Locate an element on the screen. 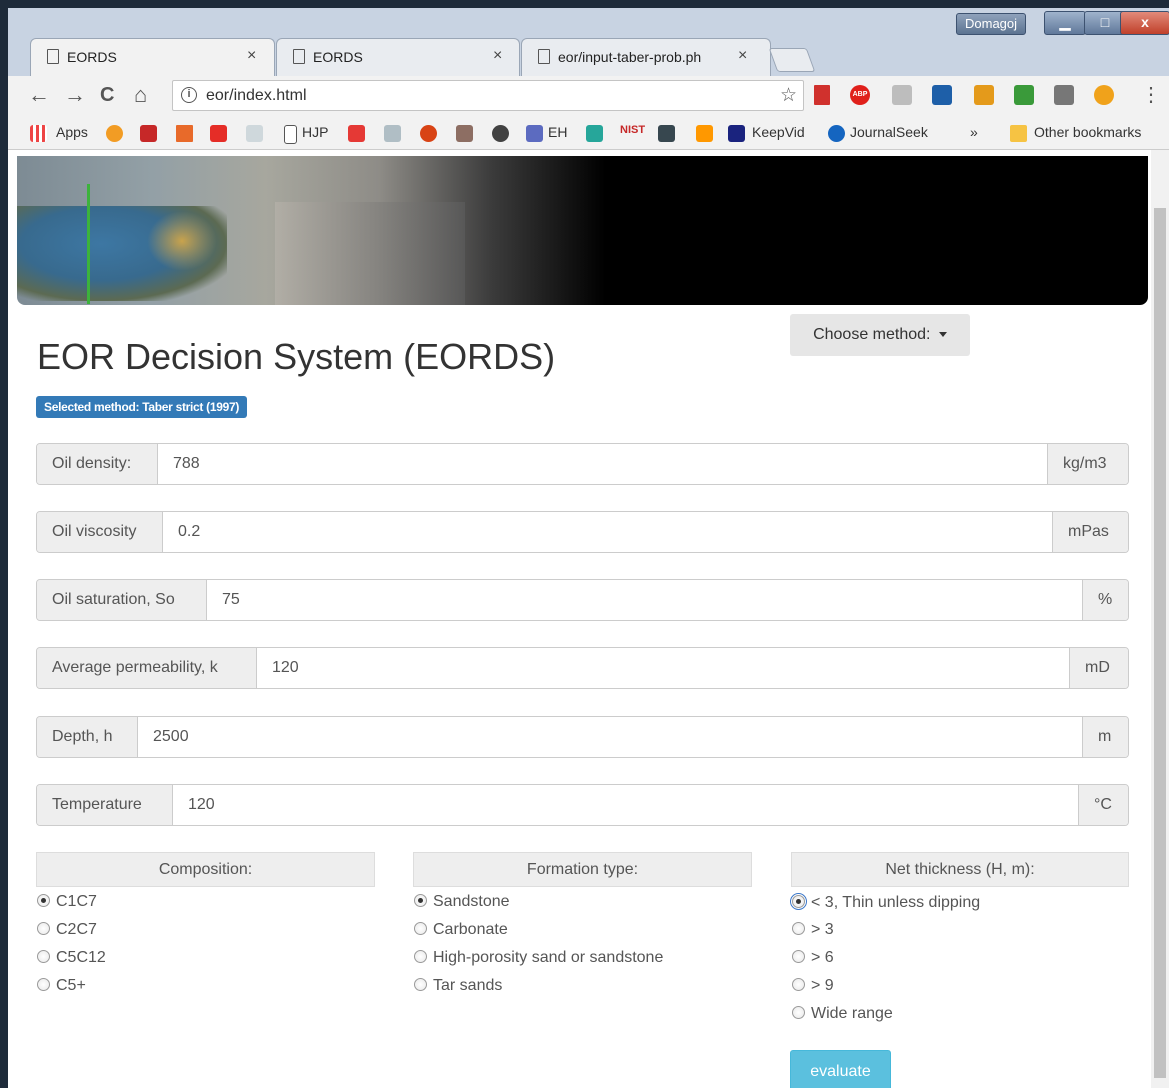 This screenshot has height=1088, width=1169. box-icon is located at coordinates (1064, 95).